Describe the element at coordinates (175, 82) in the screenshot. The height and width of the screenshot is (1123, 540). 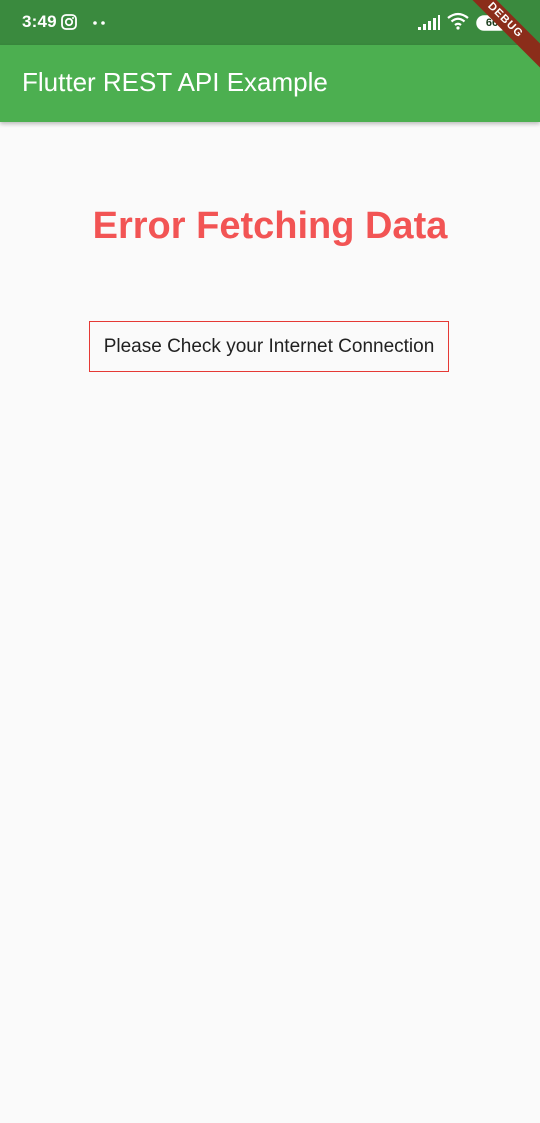
I see `app-title: Flutter REST API Example` at that location.